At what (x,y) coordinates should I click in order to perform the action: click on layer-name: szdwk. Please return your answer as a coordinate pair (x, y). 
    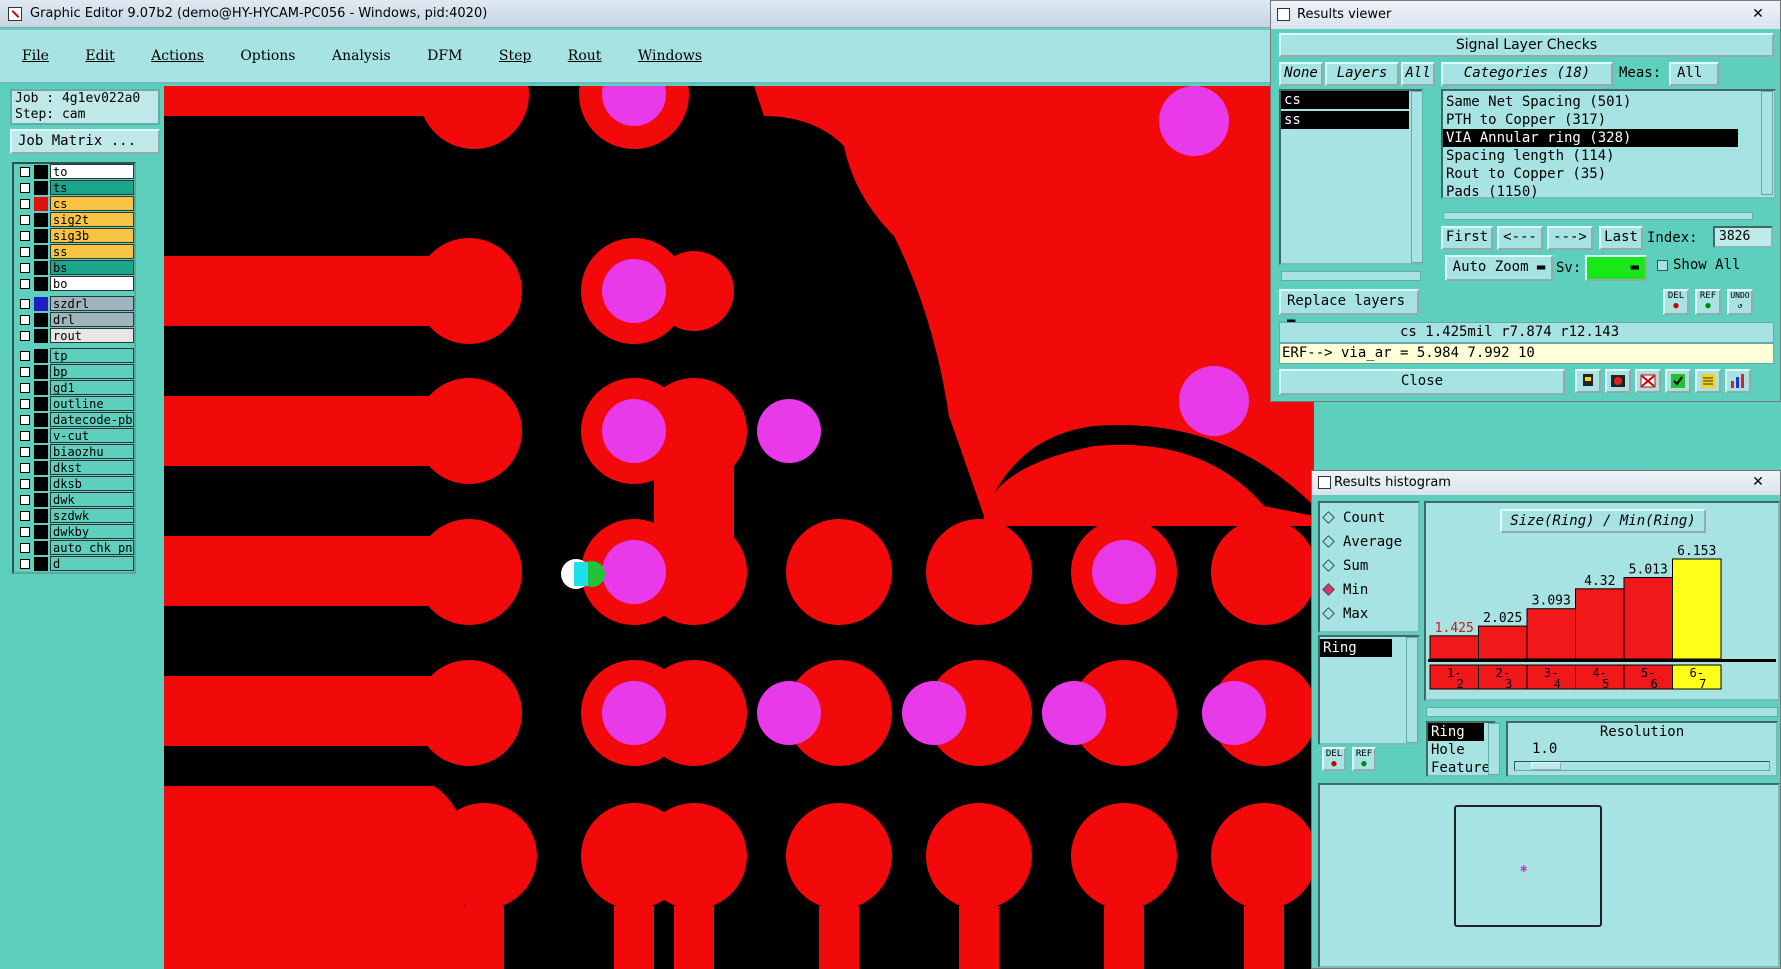
    Looking at the image, I should click on (92, 515).